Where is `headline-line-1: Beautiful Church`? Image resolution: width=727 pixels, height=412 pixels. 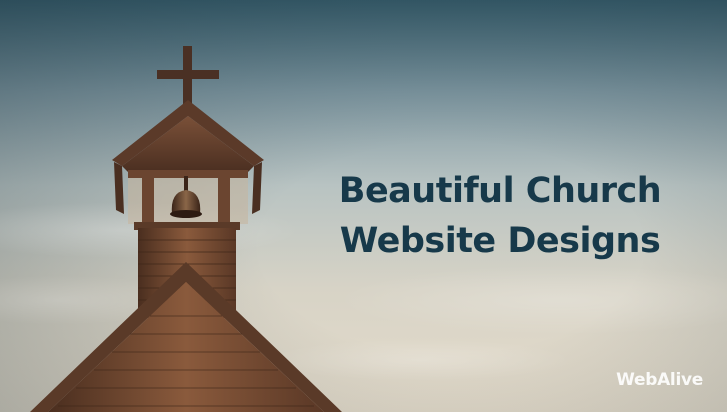
headline-line-1: Beautiful Church is located at coordinates (500, 191).